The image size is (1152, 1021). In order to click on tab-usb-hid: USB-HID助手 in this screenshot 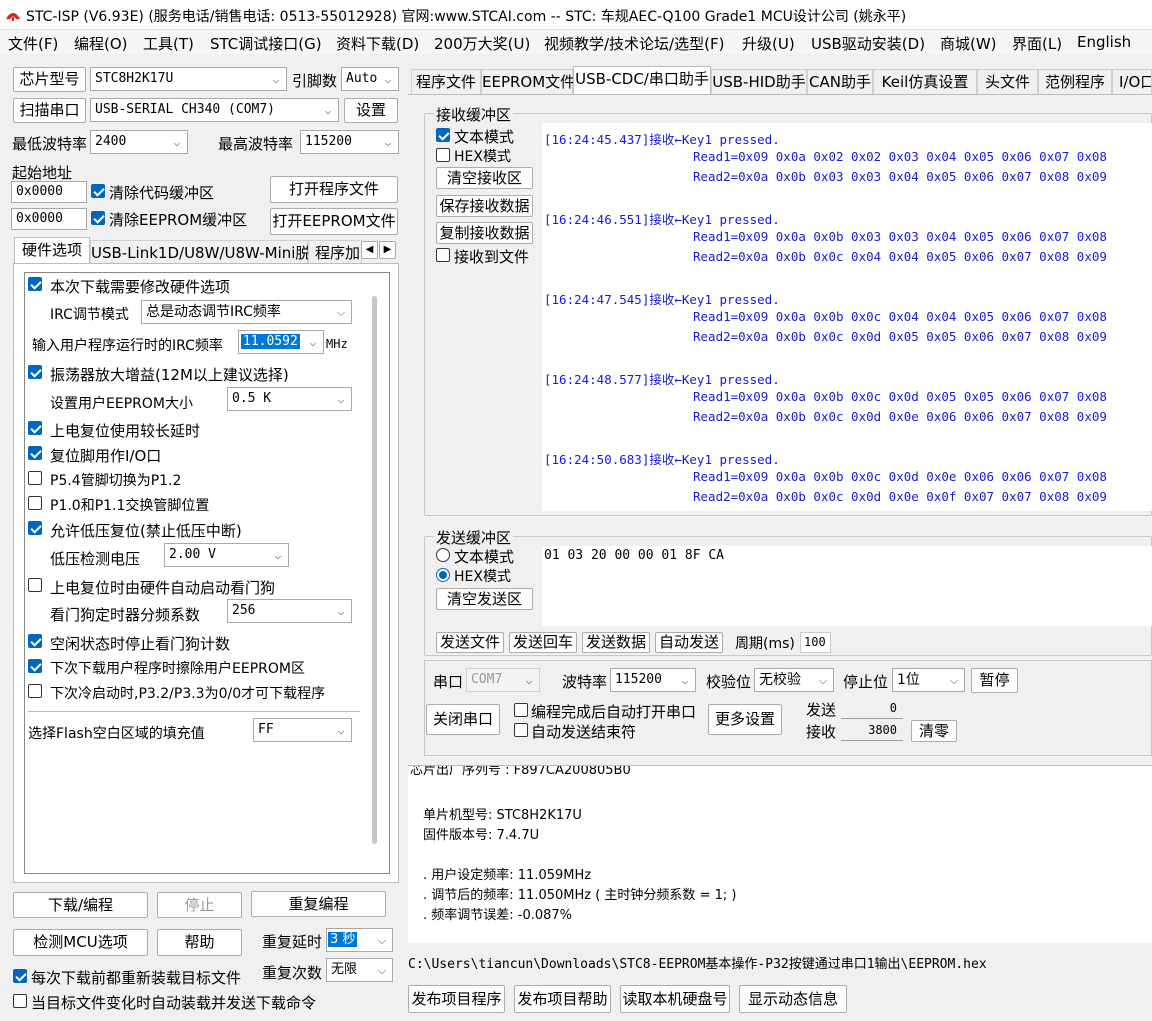, I will do `click(759, 81)`.